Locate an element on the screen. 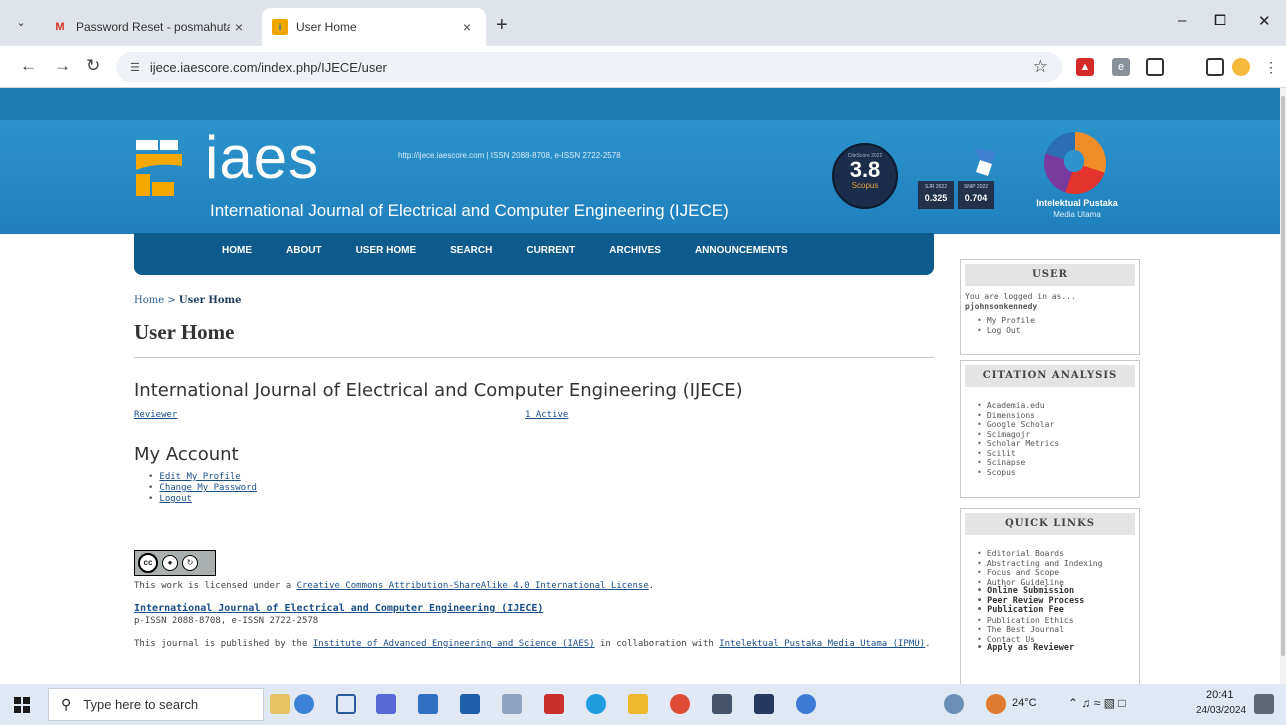 The height and width of the screenshot is (725, 1286). citation-link: Scinapse is located at coordinates (1058, 463).